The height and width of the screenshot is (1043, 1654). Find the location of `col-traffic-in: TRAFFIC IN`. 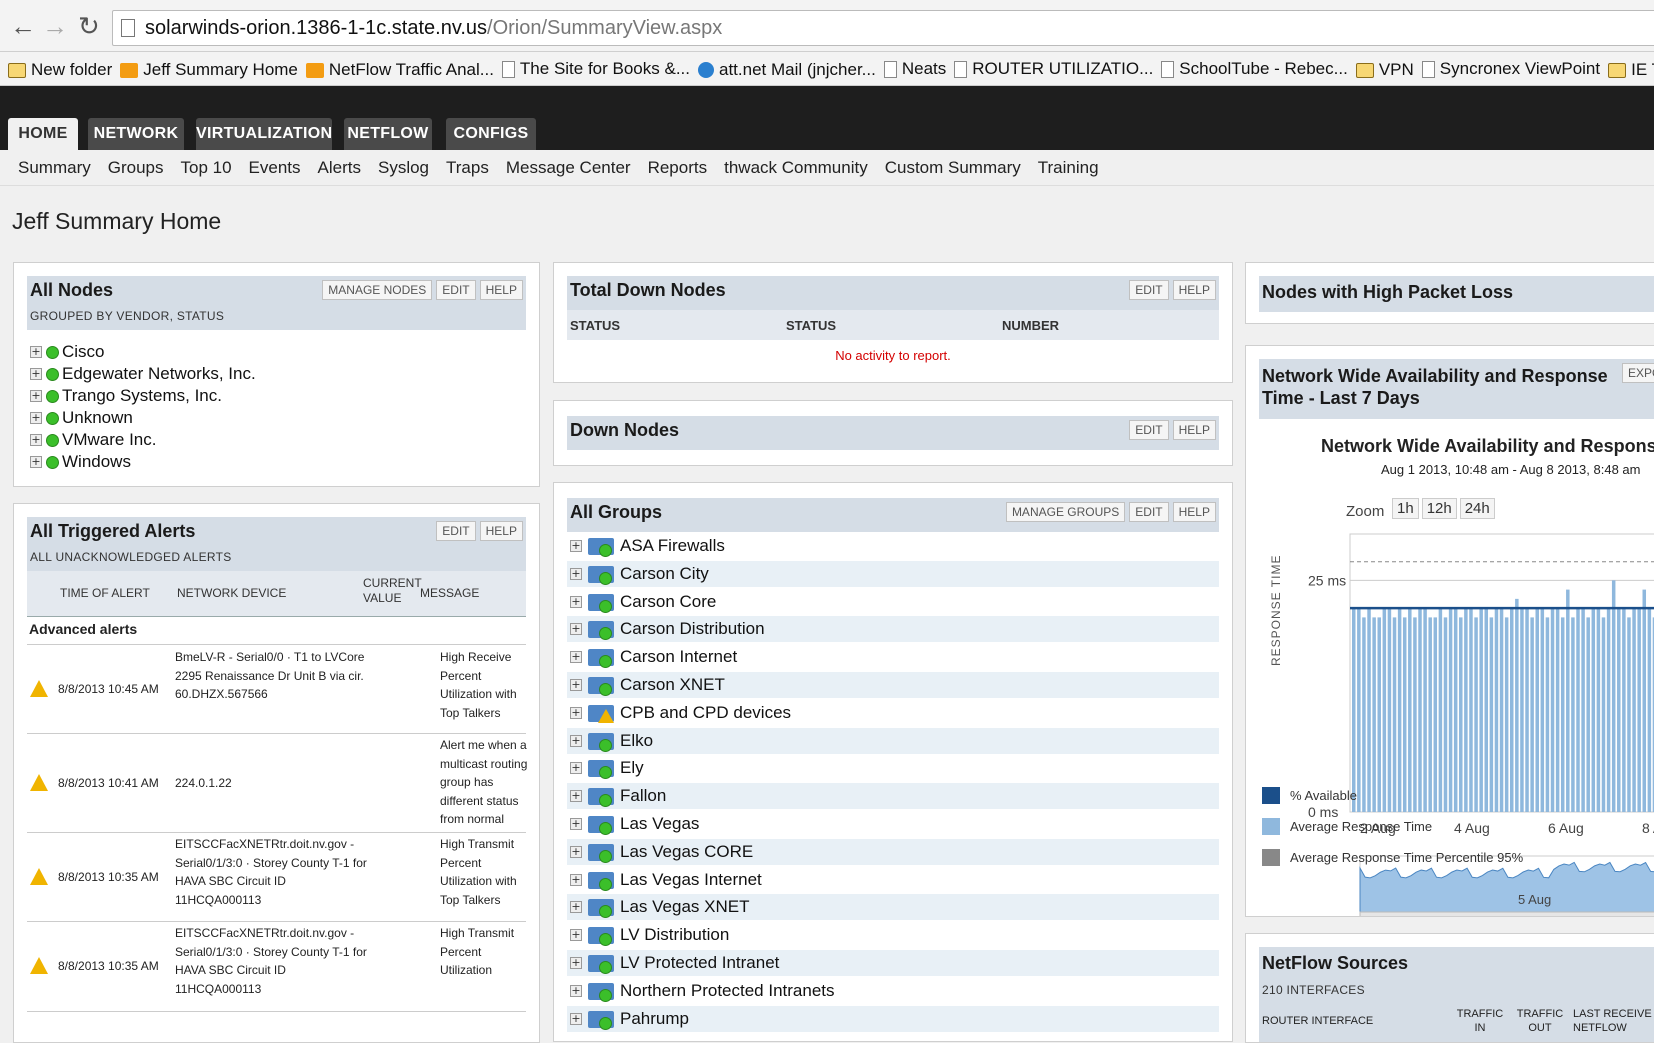

col-traffic-in: TRAFFIC IN is located at coordinates (1480, 1021).